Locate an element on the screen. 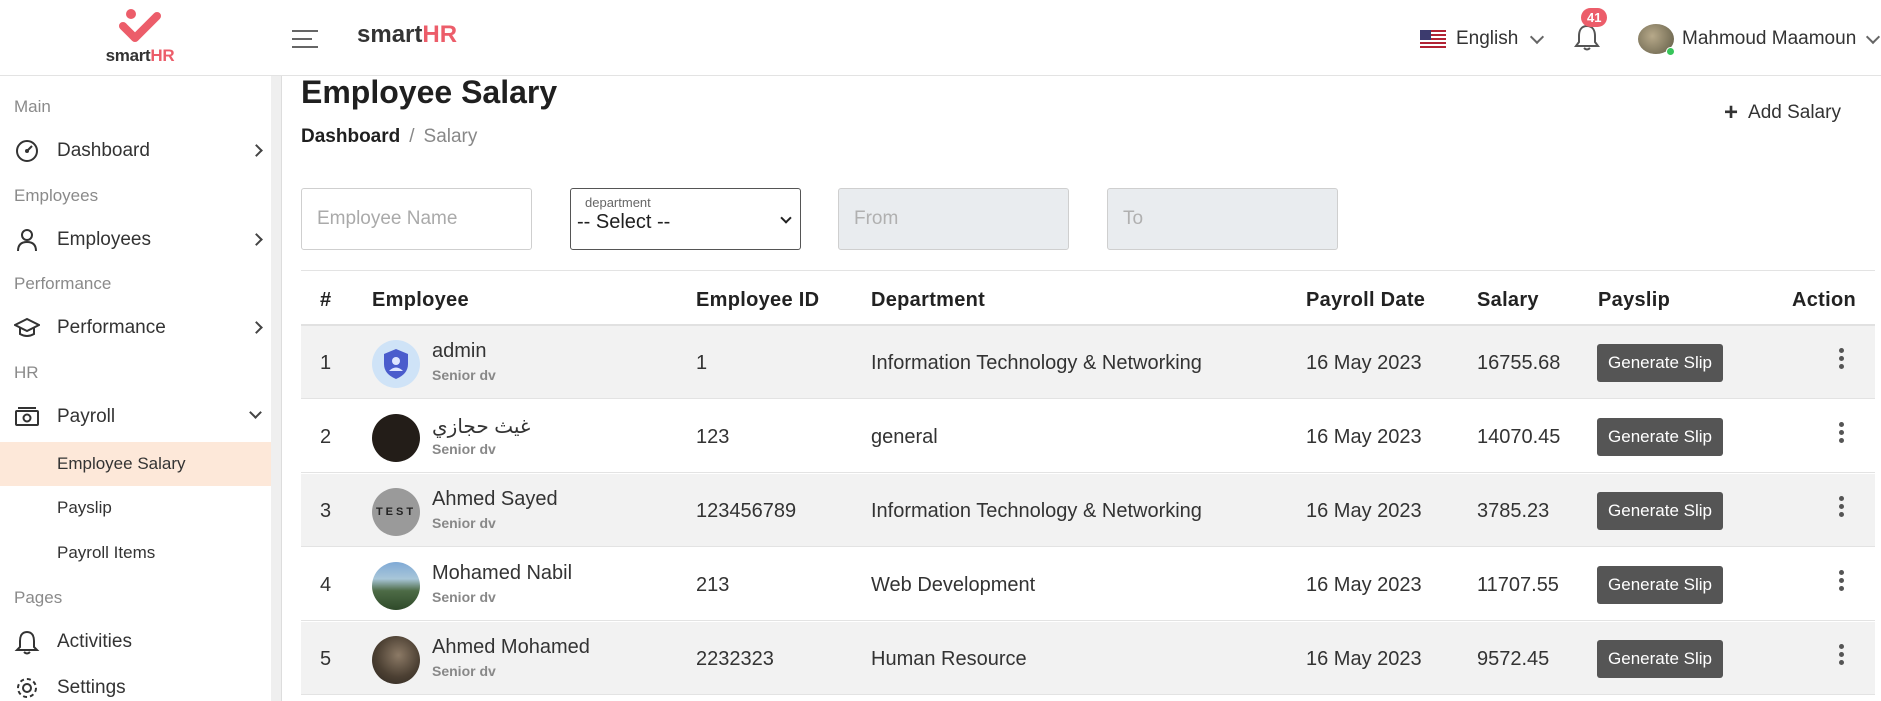 Image resolution: width=1881 pixels, height=701 pixels. sidebar-item-dashboard: Dashboard is located at coordinates (135, 151).